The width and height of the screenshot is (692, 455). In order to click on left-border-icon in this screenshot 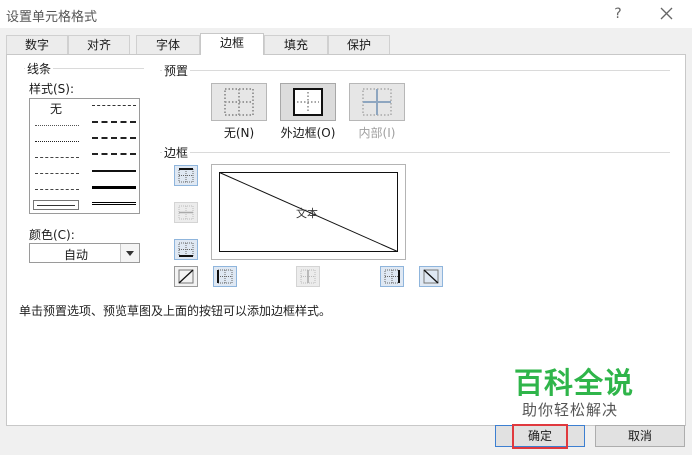, I will do `click(225, 276)`.